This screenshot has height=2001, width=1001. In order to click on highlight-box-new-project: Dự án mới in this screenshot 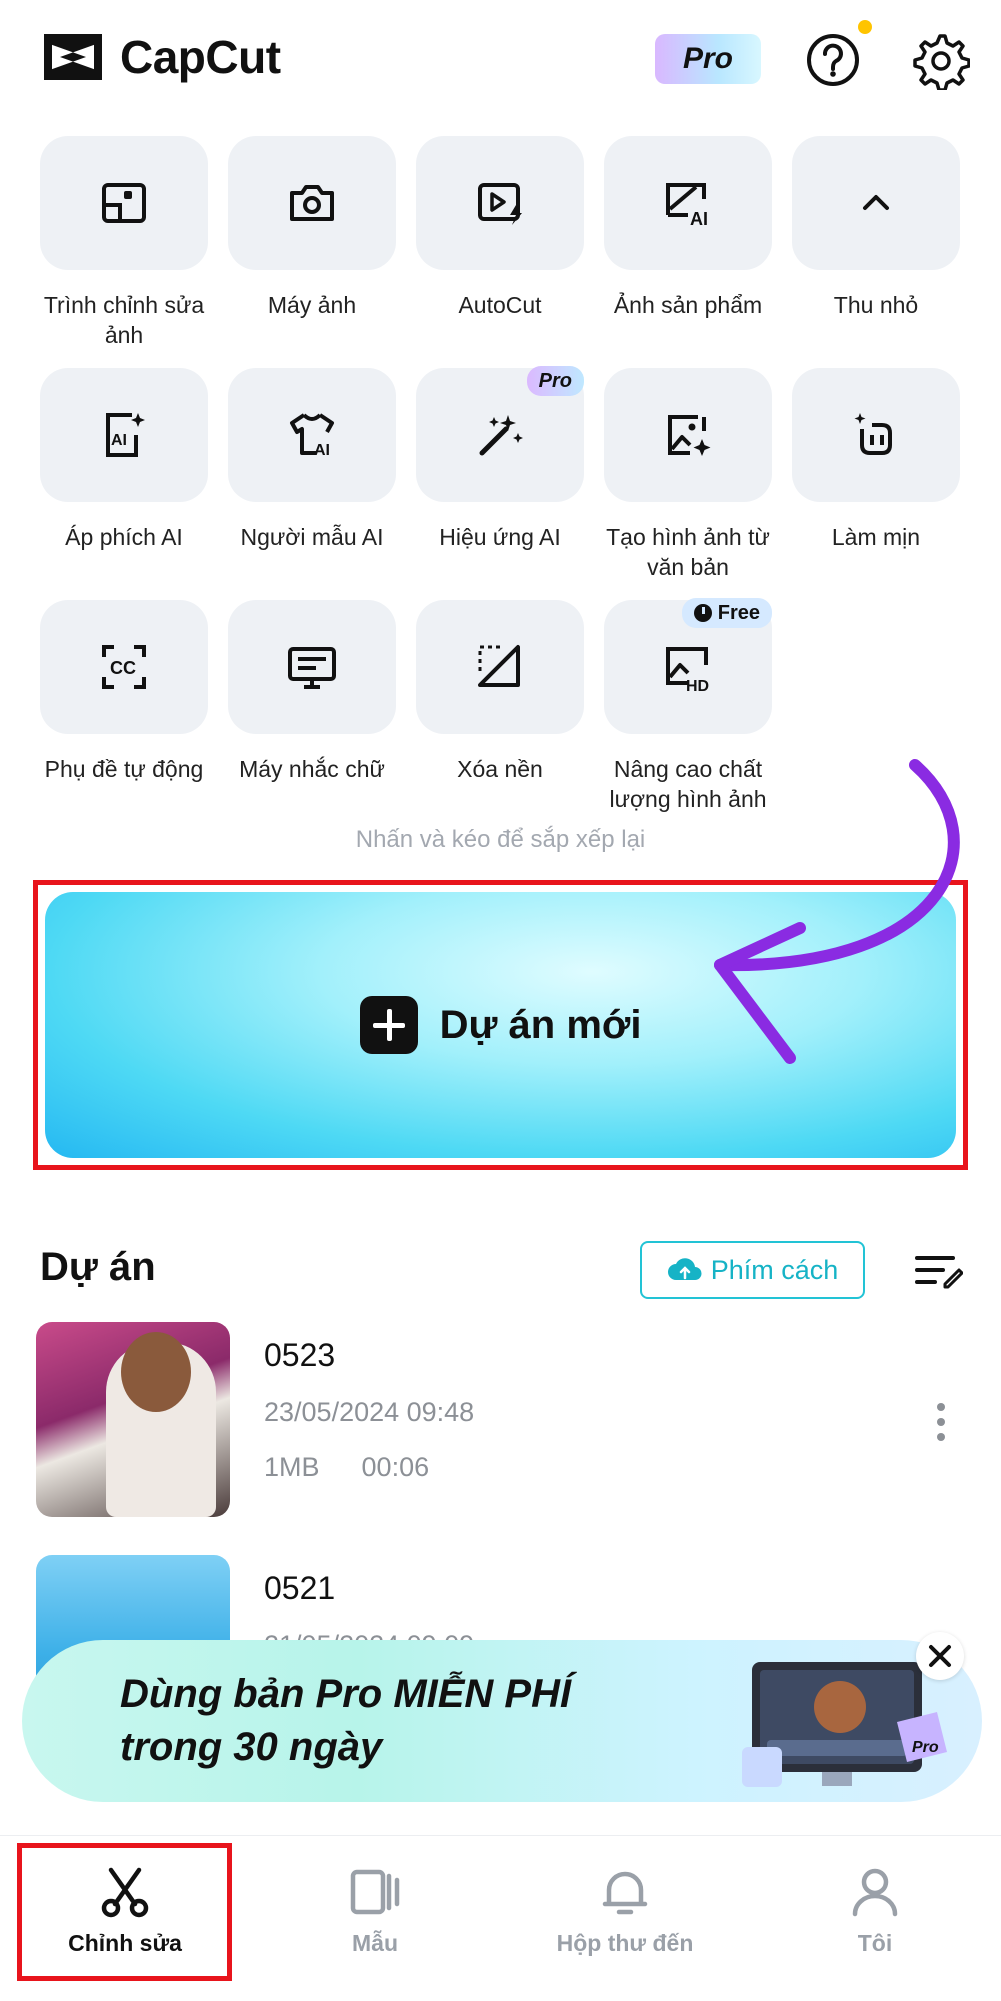, I will do `click(500, 1025)`.